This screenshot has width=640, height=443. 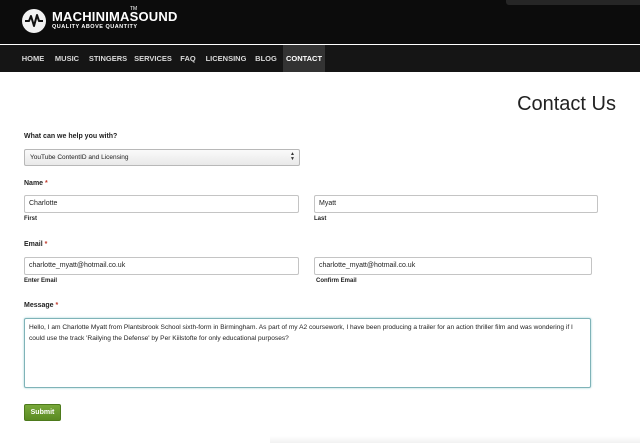 I want to click on nav-item-contact: CONTACT, so click(x=304, y=58).